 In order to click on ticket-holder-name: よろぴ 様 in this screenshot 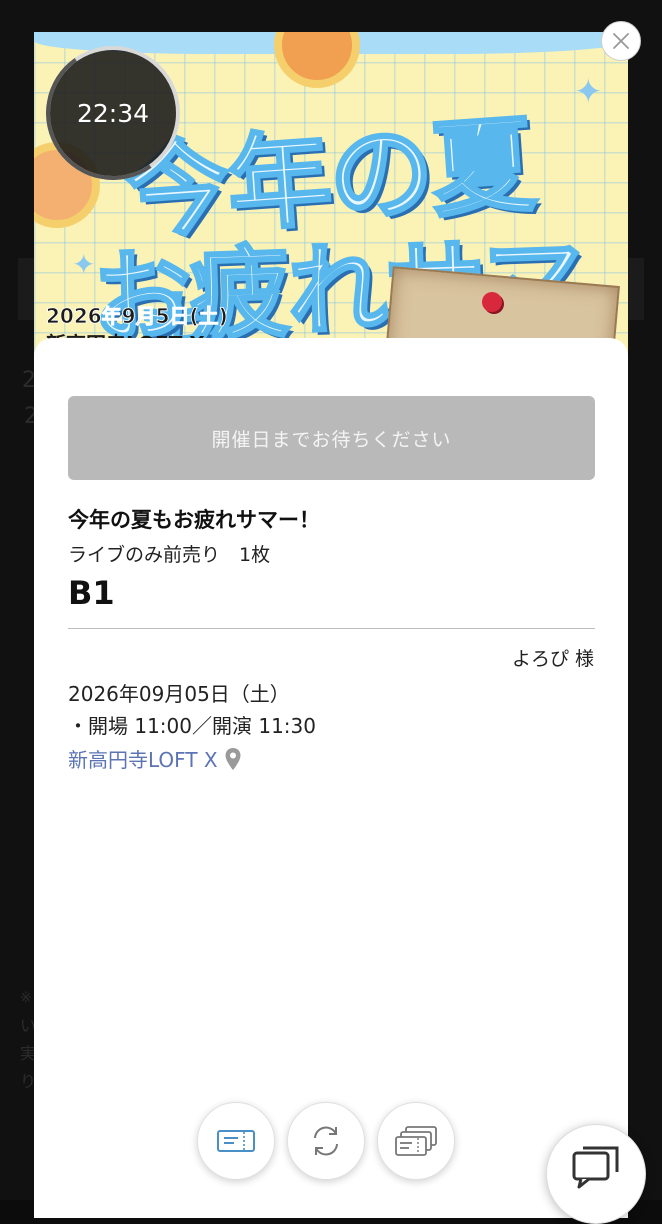, I will do `click(552, 659)`.